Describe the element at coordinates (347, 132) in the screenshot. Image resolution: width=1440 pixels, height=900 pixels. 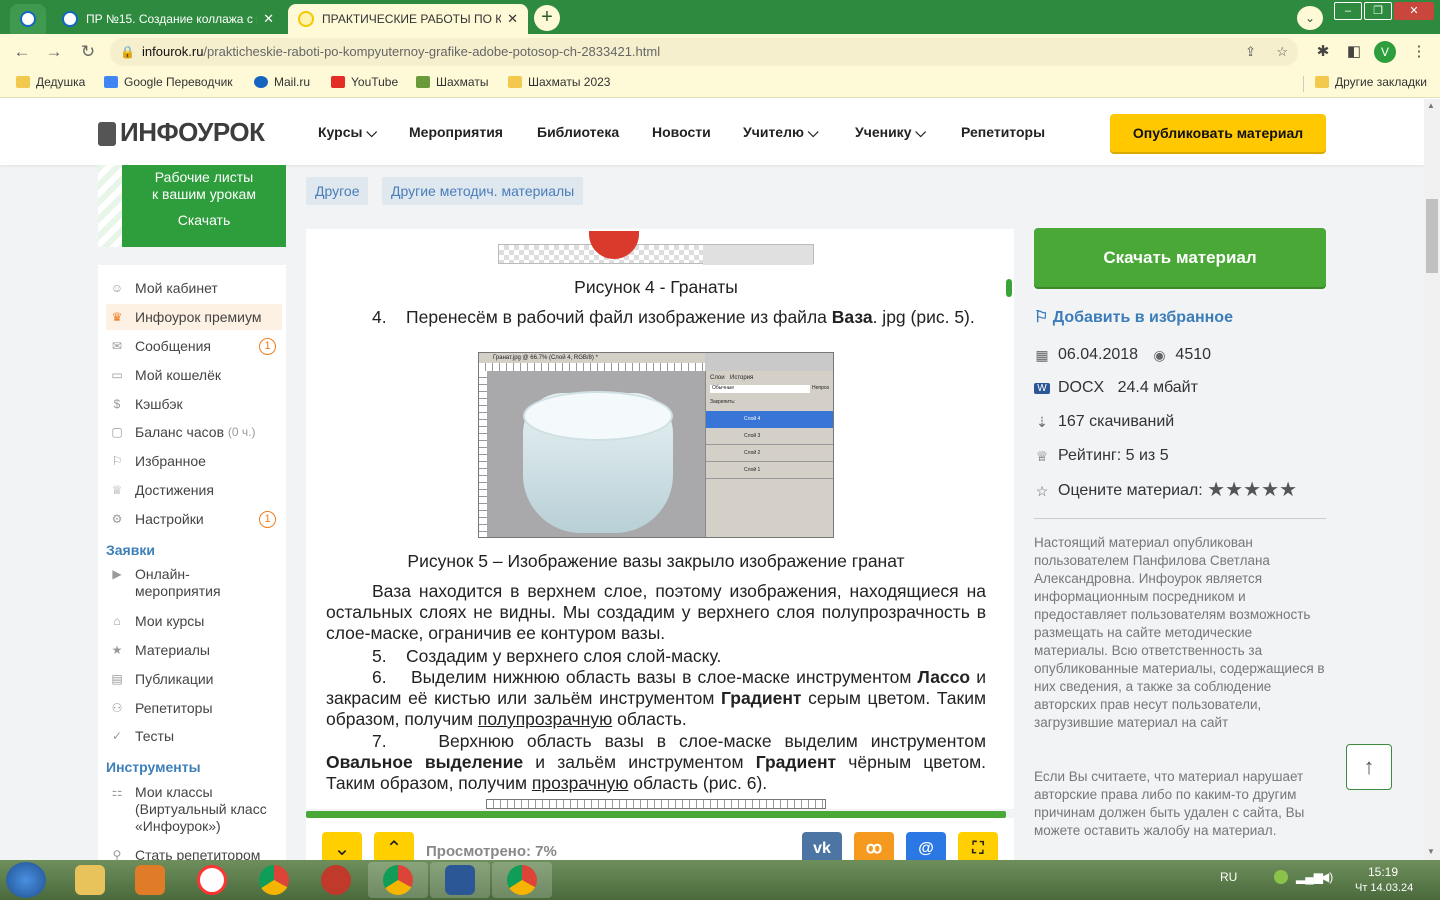
I see `nav-courses: Курсы ⌵` at that location.